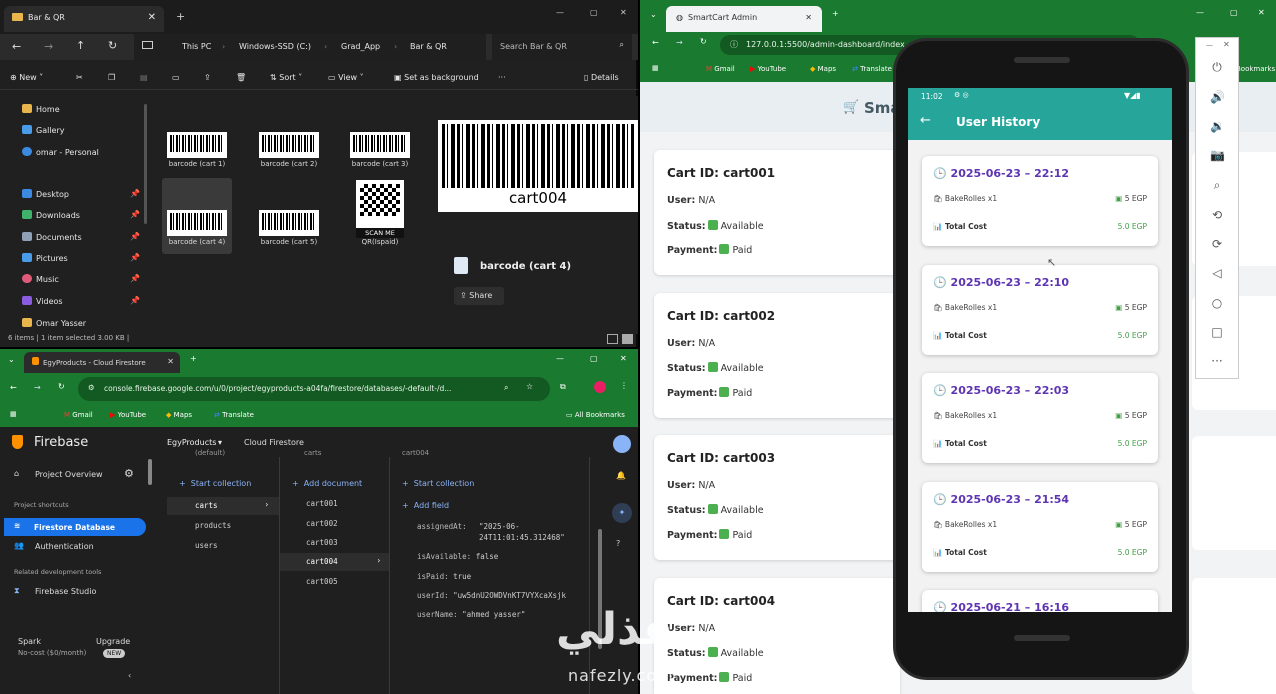  I want to click on nav-gallery: Gallery, so click(43, 132).